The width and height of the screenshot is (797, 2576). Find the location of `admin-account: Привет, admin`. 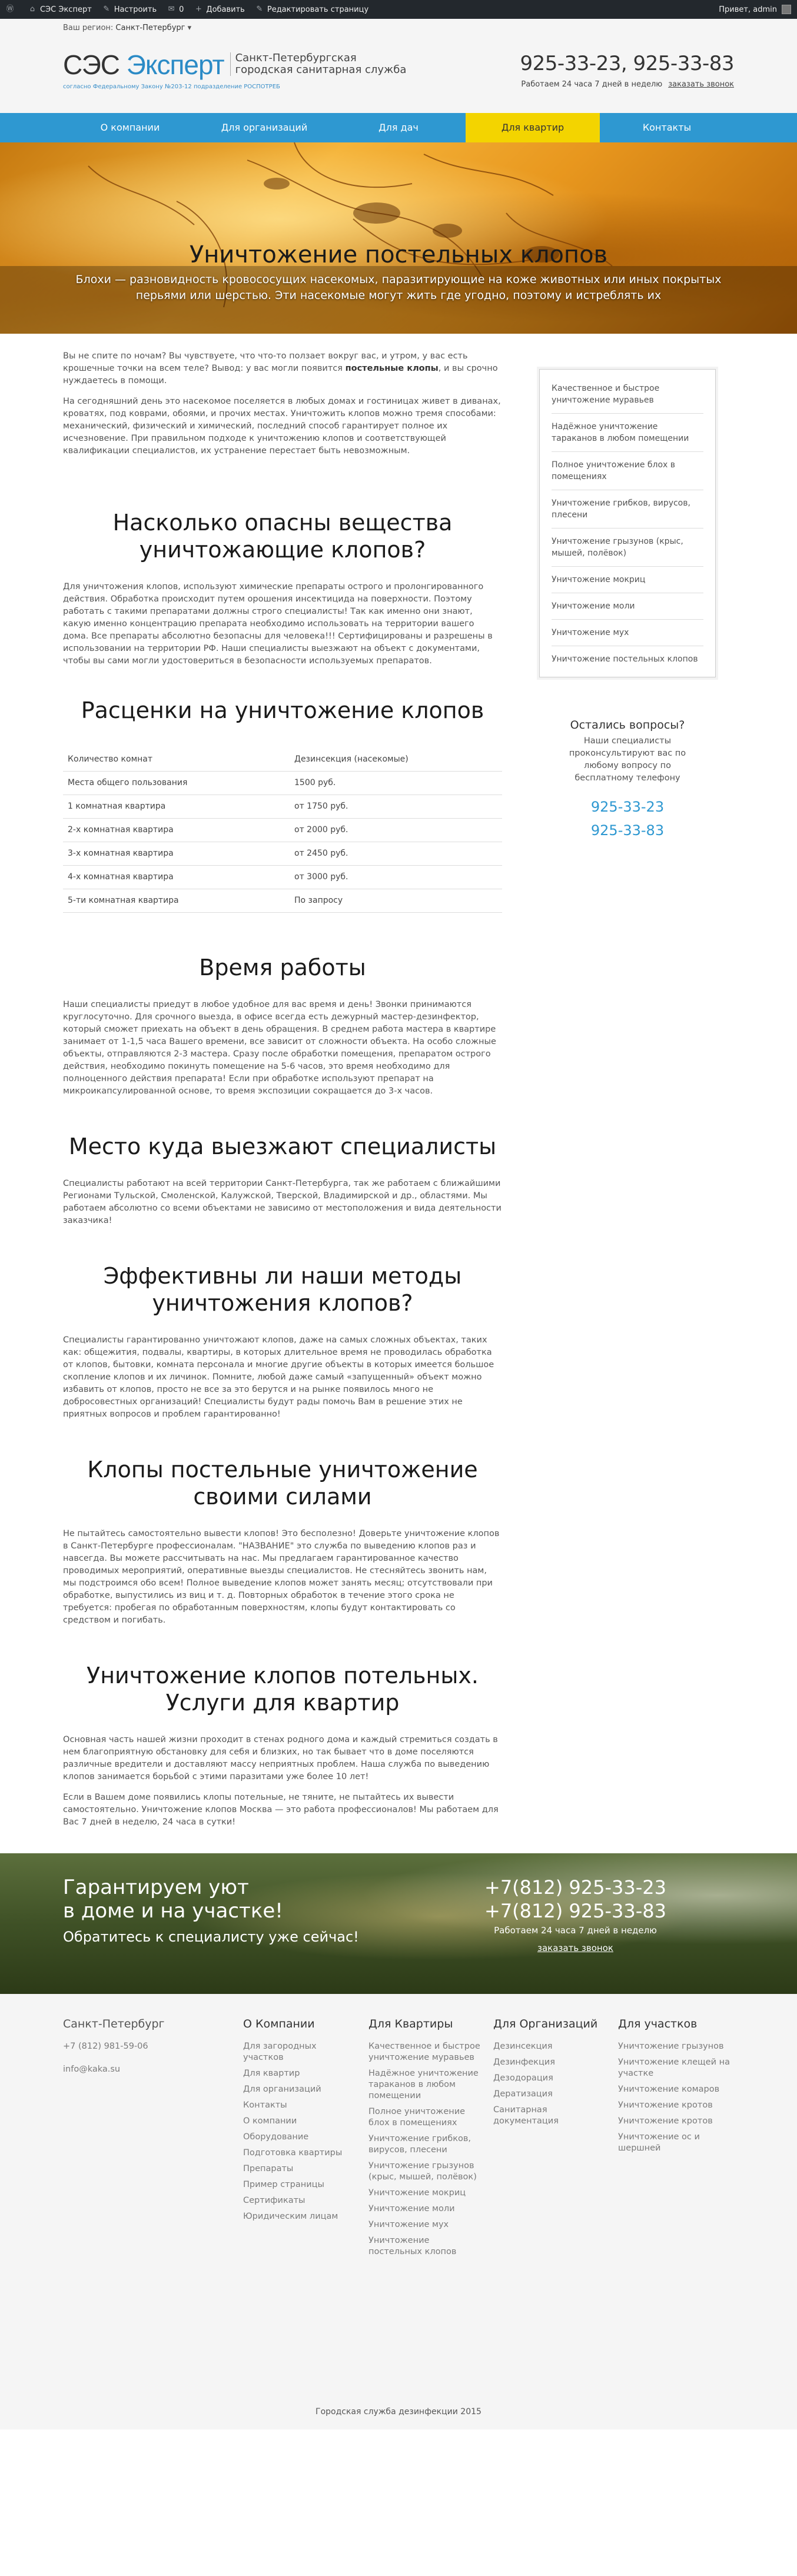

admin-account: Привет, admin is located at coordinates (755, 9).